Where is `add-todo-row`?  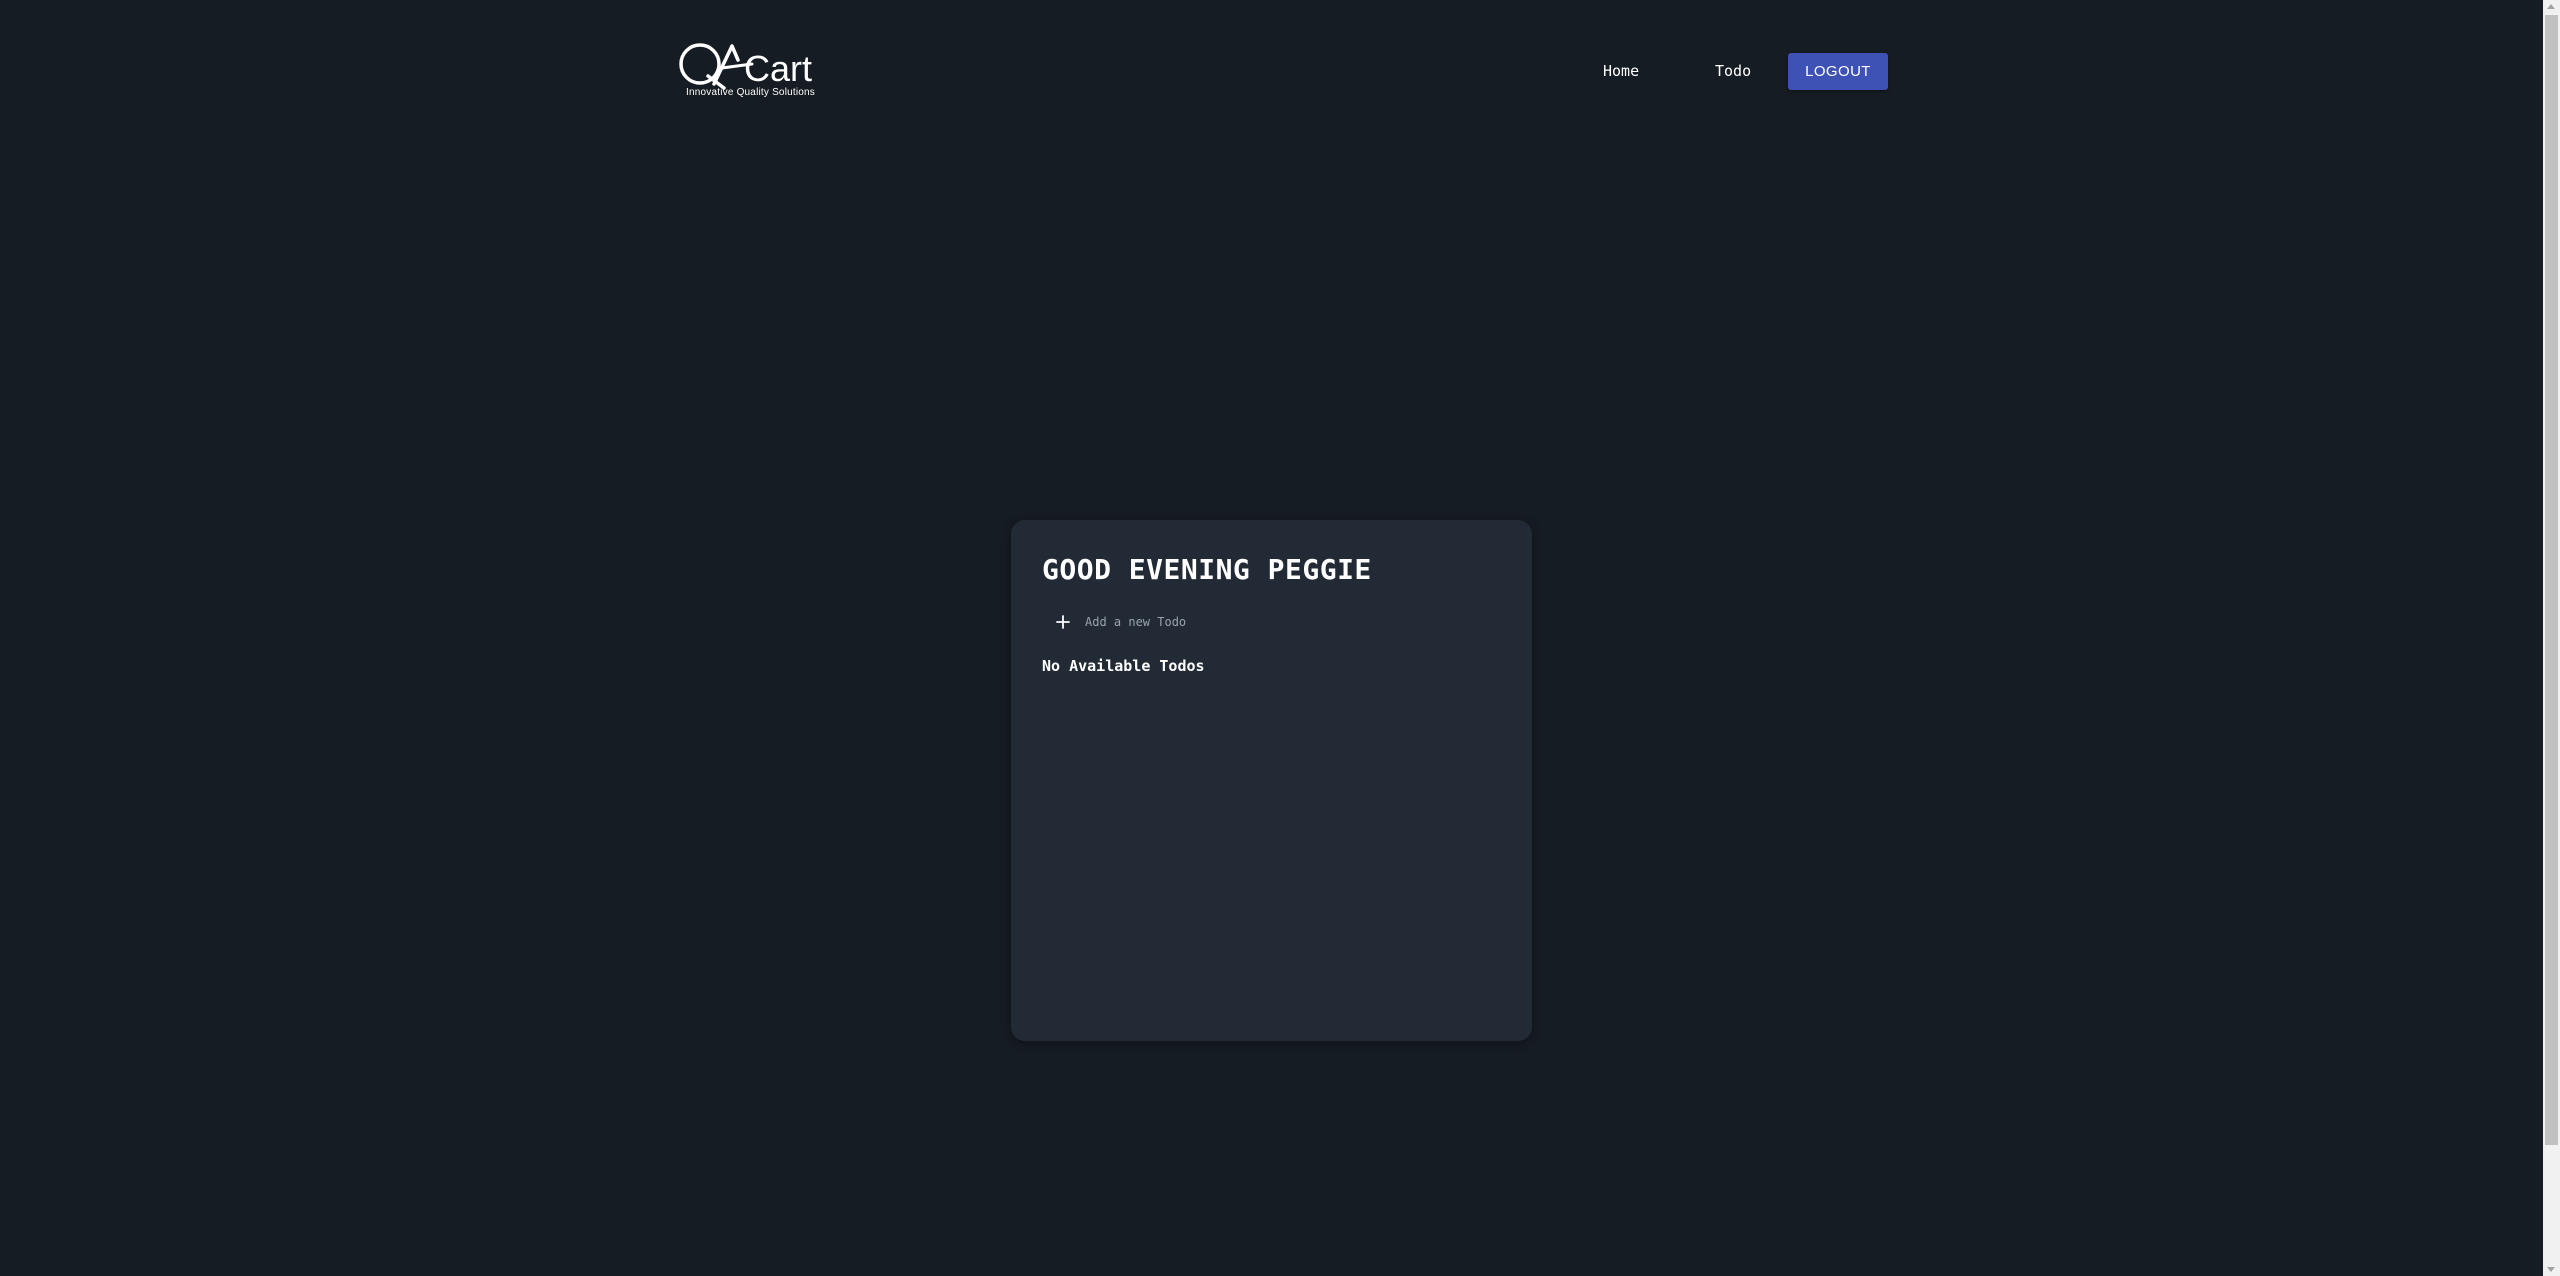 add-todo-row is located at coordinates (1271, 622).